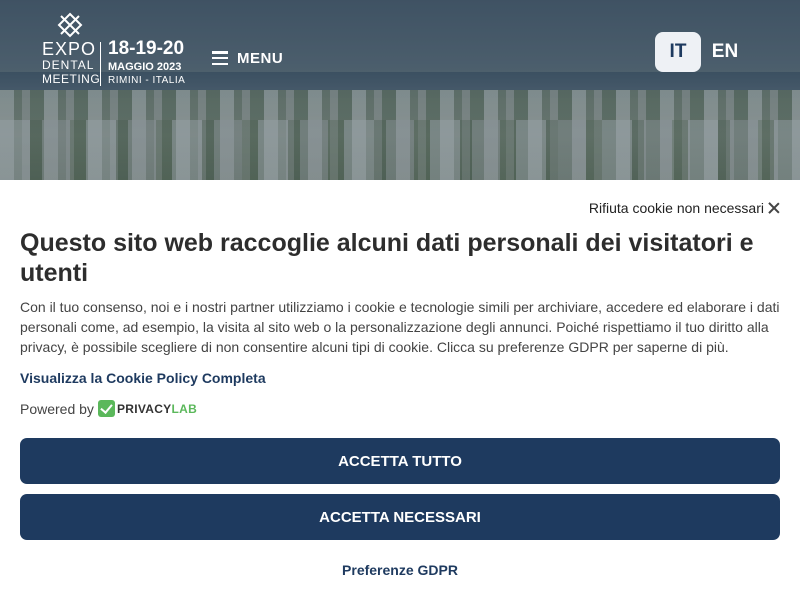 This screenshot has height=600, width=800. I want to click on language-it-button: IT, so click(678, 52).